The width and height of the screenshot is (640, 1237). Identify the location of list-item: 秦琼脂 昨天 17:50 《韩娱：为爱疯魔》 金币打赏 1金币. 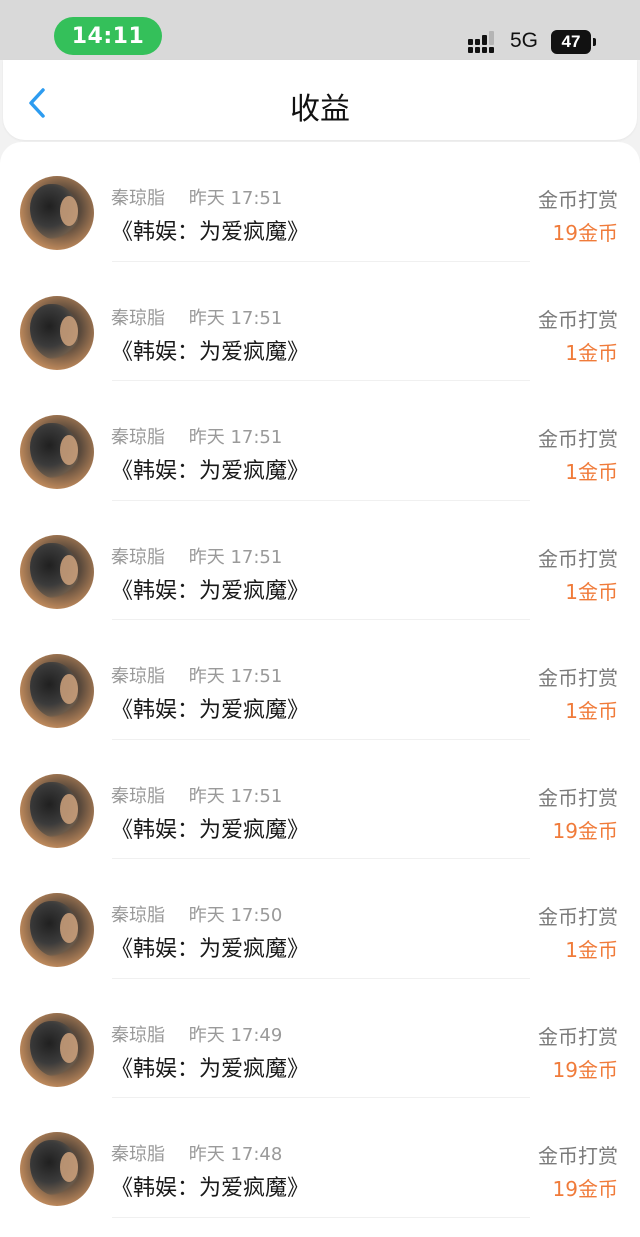
(320, 919).